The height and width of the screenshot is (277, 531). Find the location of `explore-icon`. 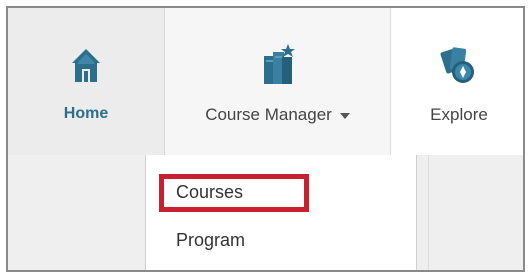

explore-icon is located at coordinates (459, 67).